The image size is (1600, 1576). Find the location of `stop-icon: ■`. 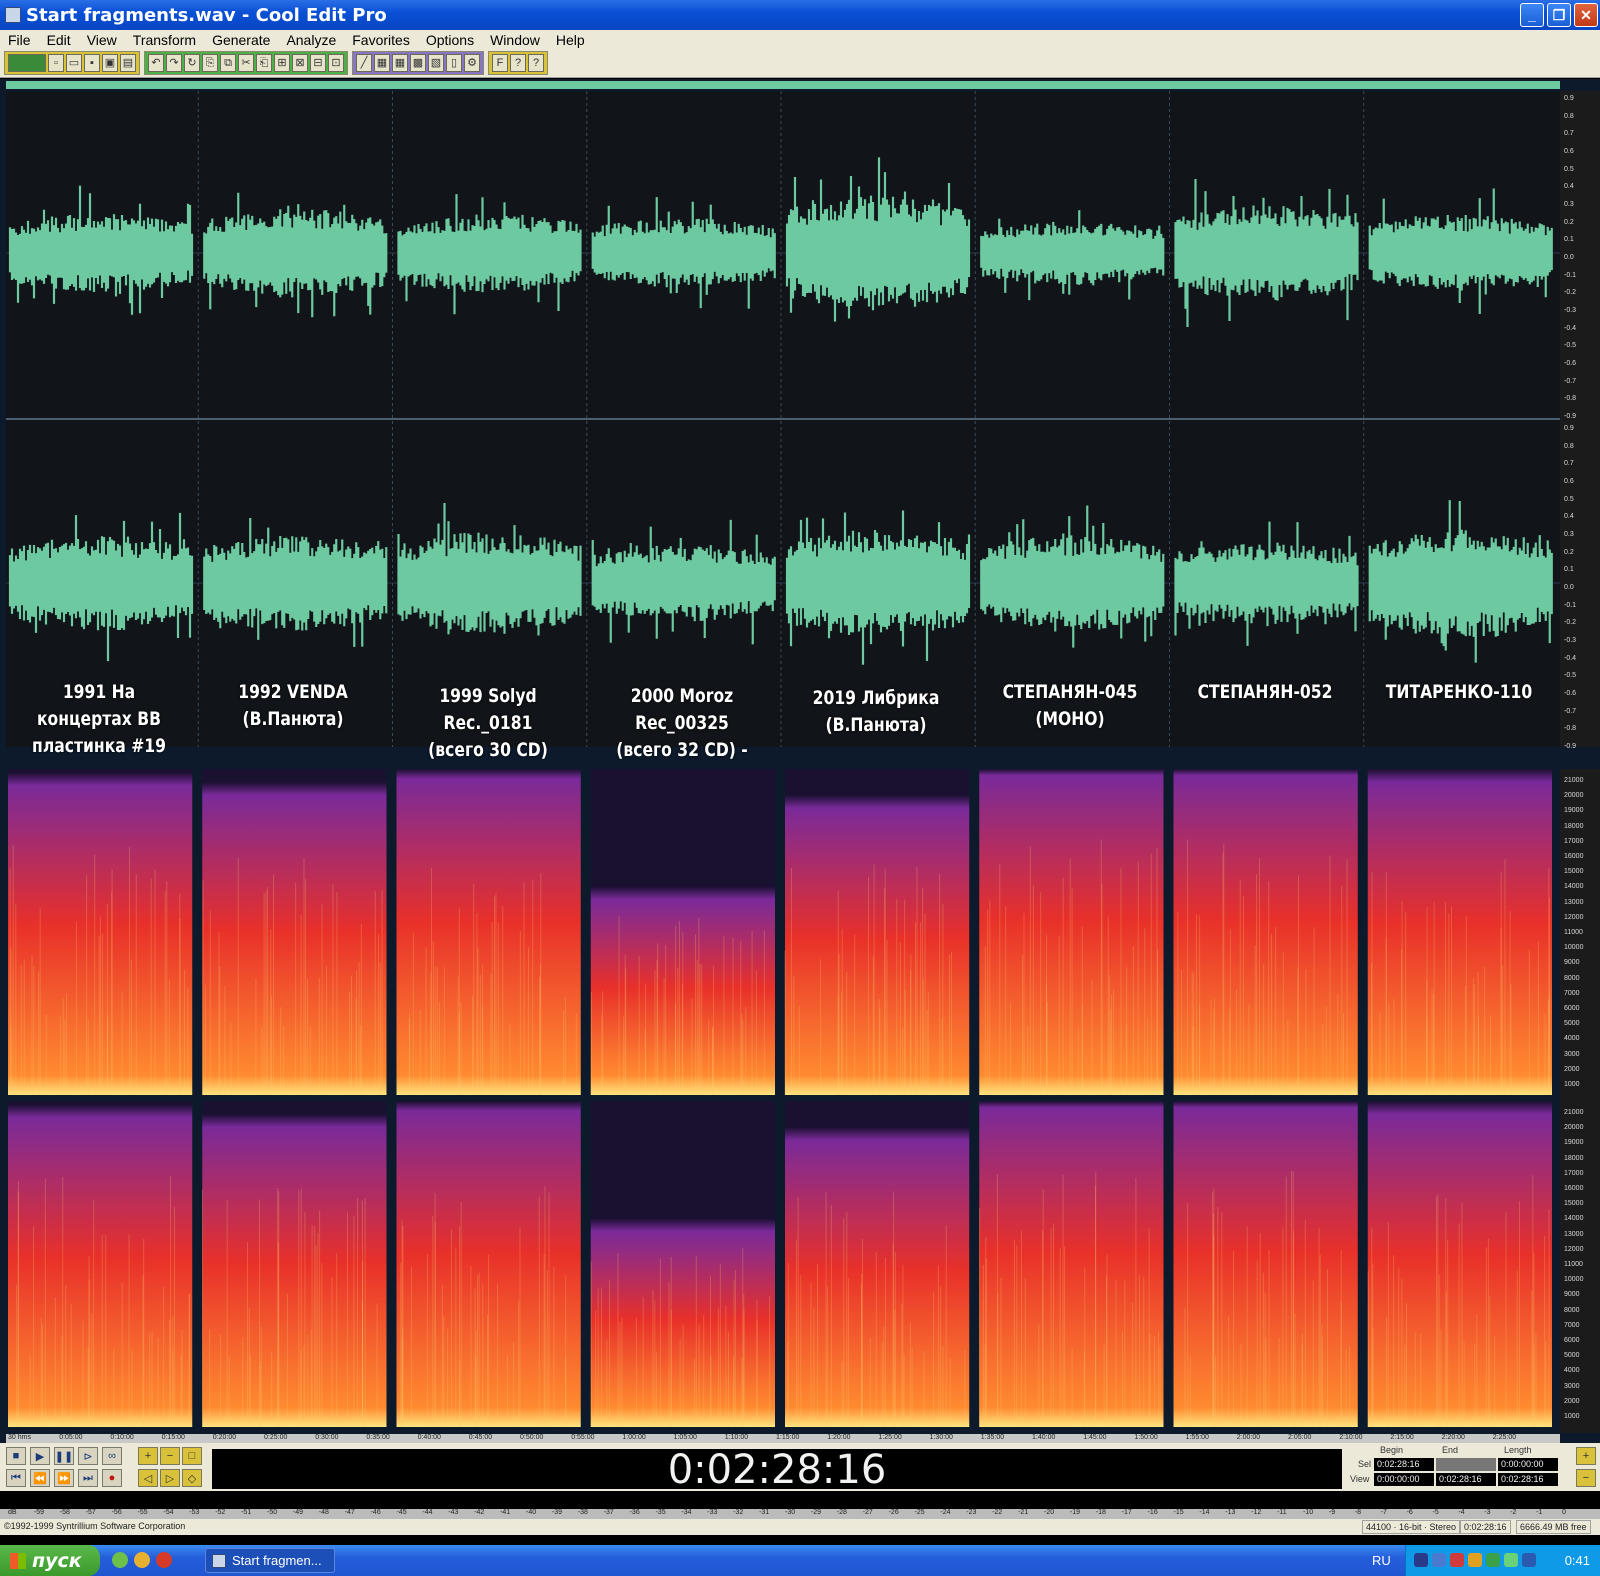

stop-icon: ■ is located at coordinates (16, 1456).